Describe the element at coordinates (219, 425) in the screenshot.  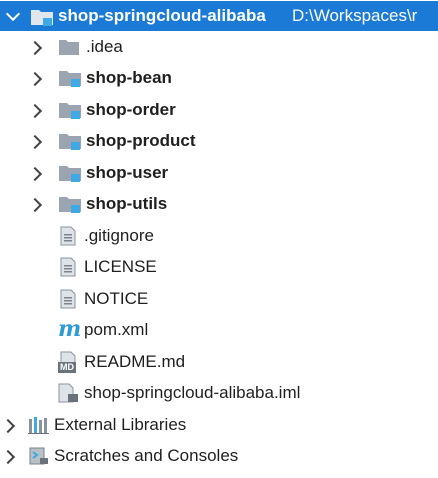
I see `tree-item-external-libraries: External Libraries` at that location.